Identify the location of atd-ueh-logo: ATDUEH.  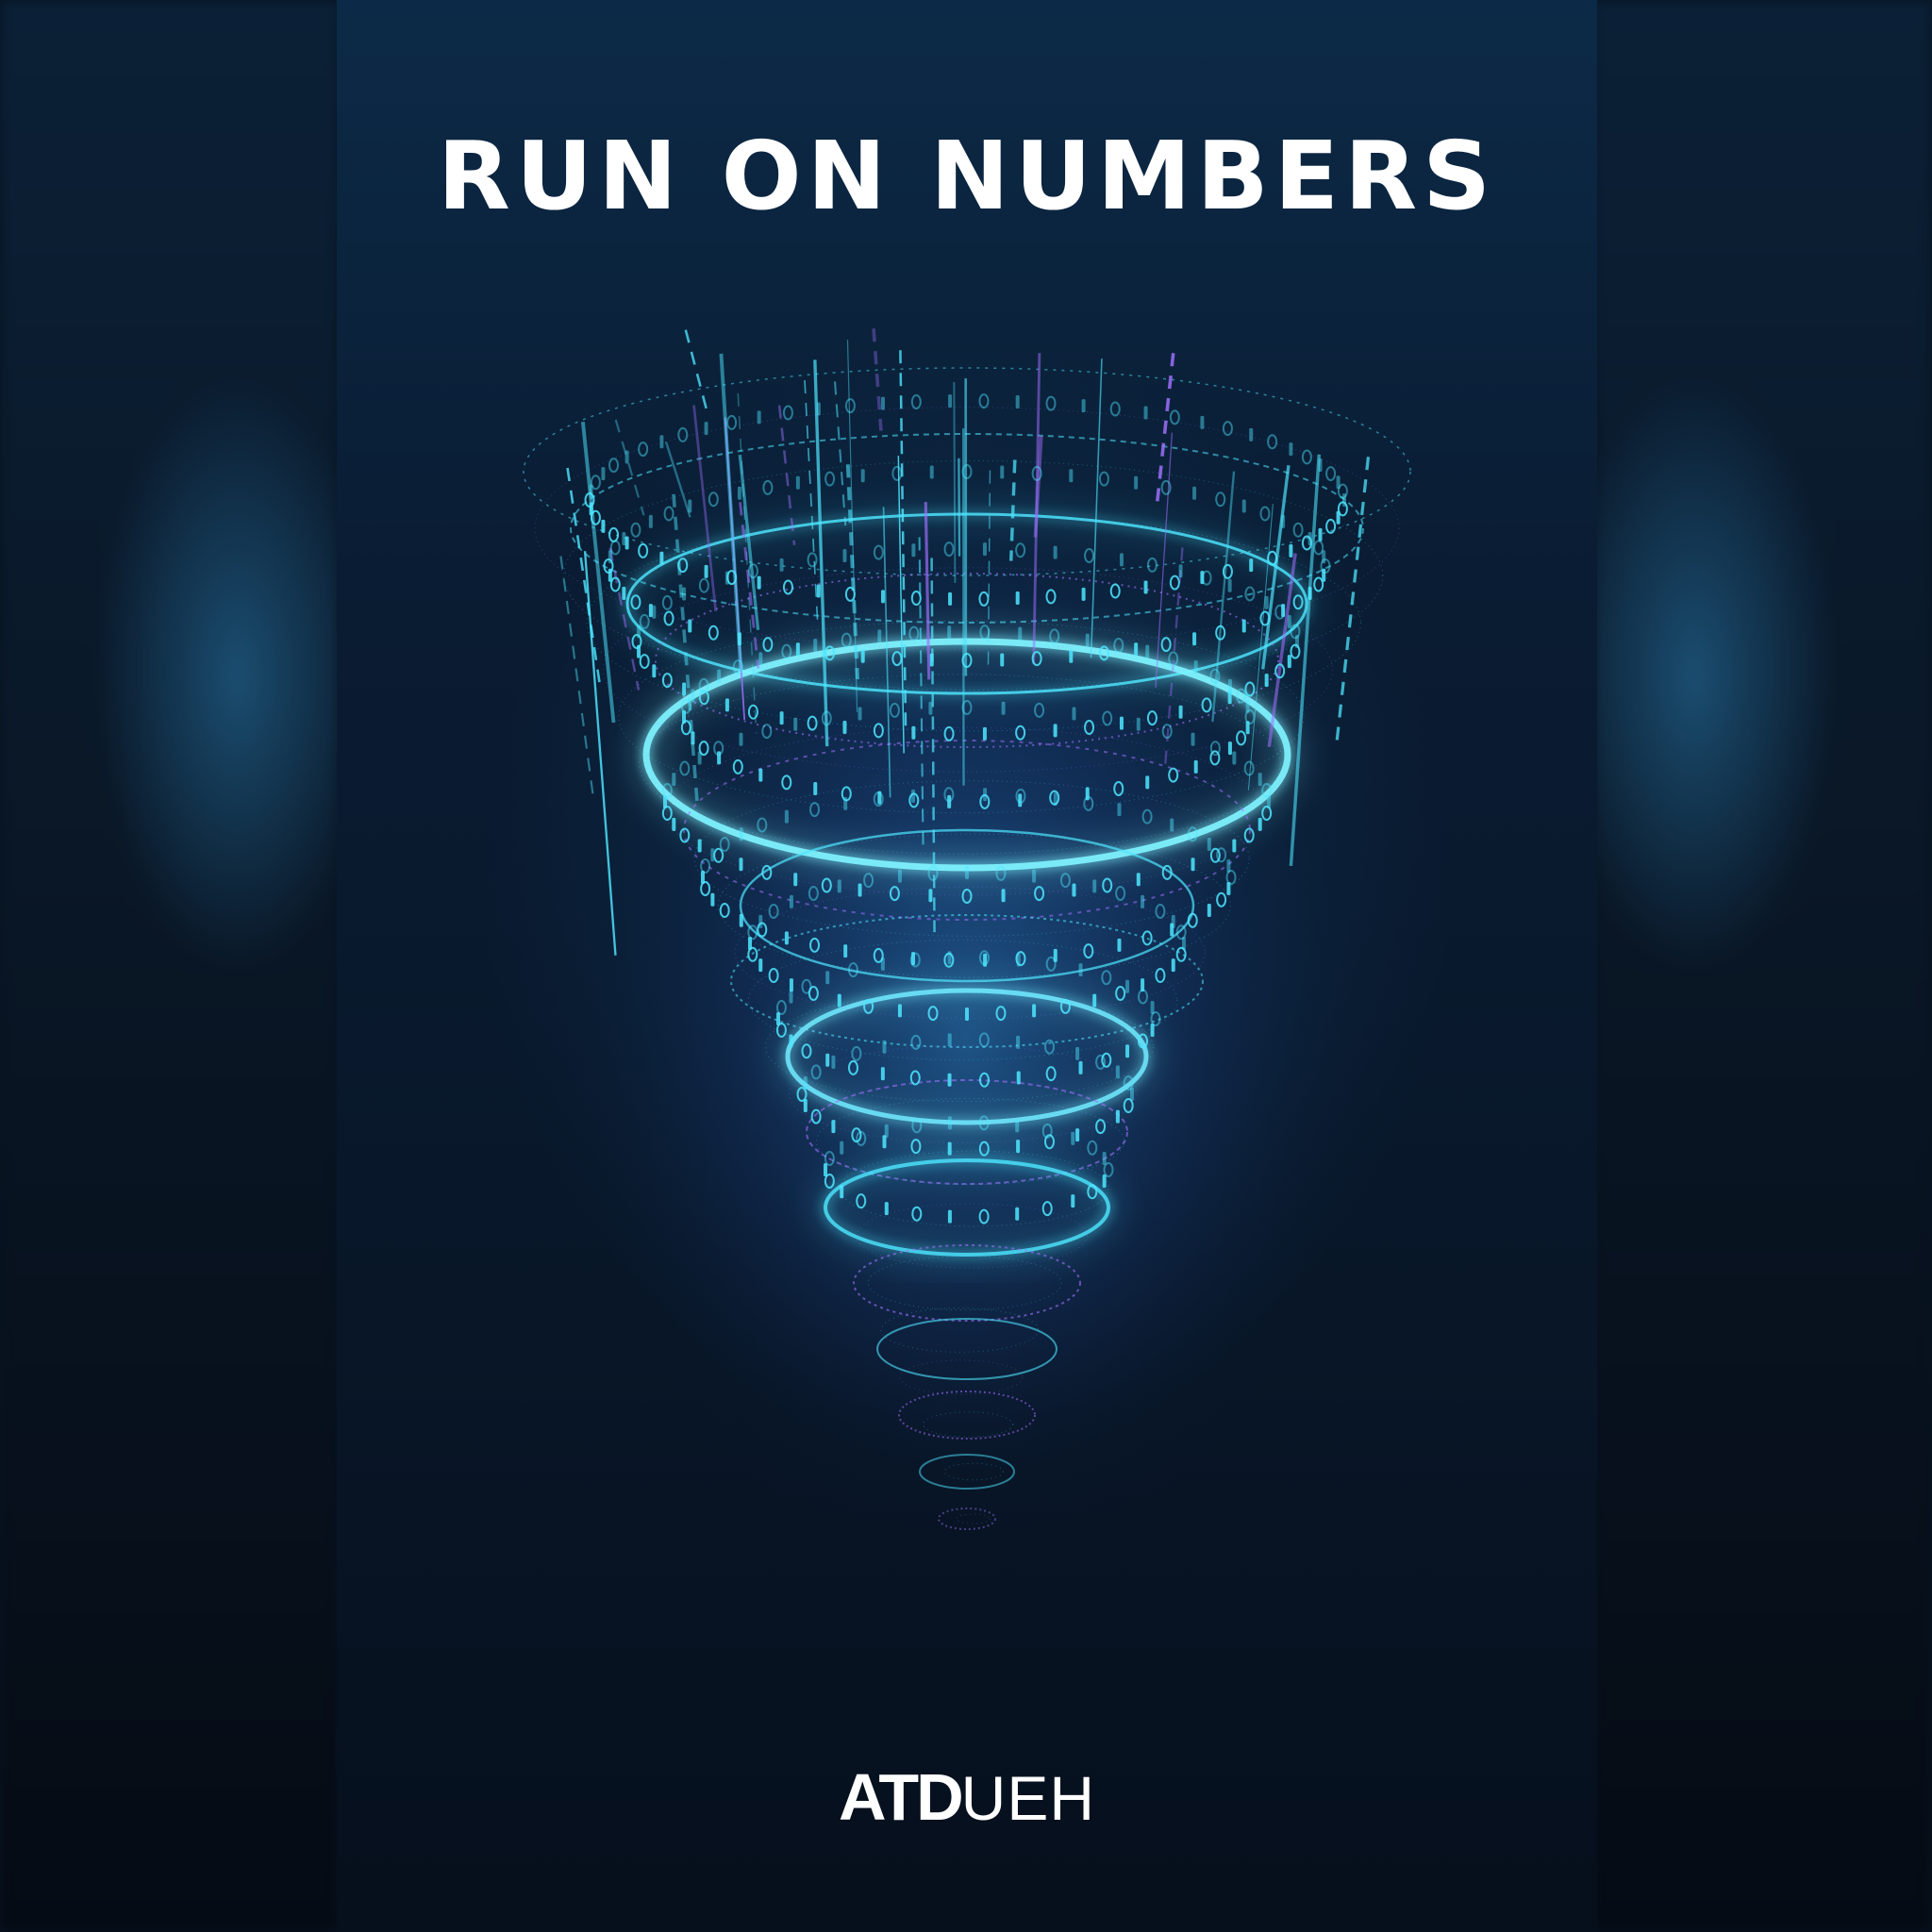
(967, 1797).